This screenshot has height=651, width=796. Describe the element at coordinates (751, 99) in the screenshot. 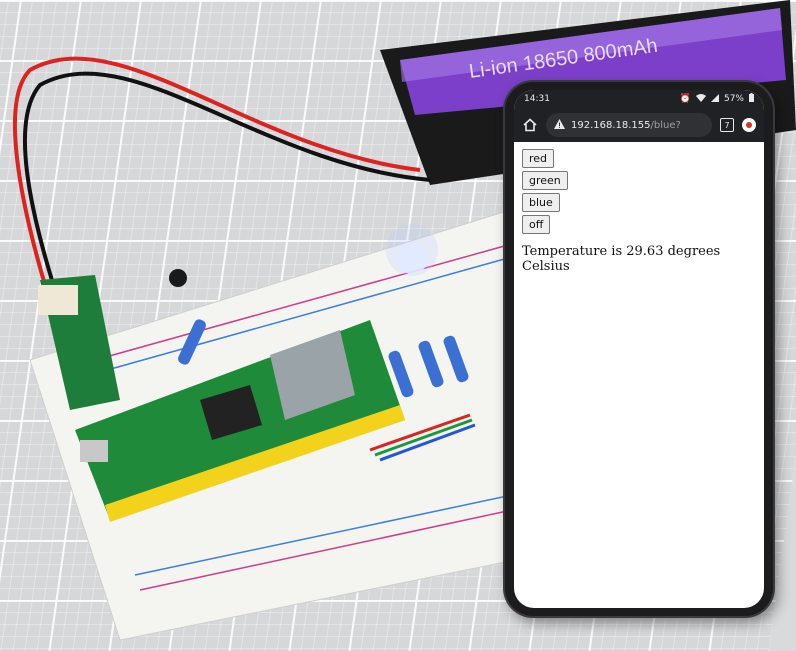

I see `battery-icon` at that location.